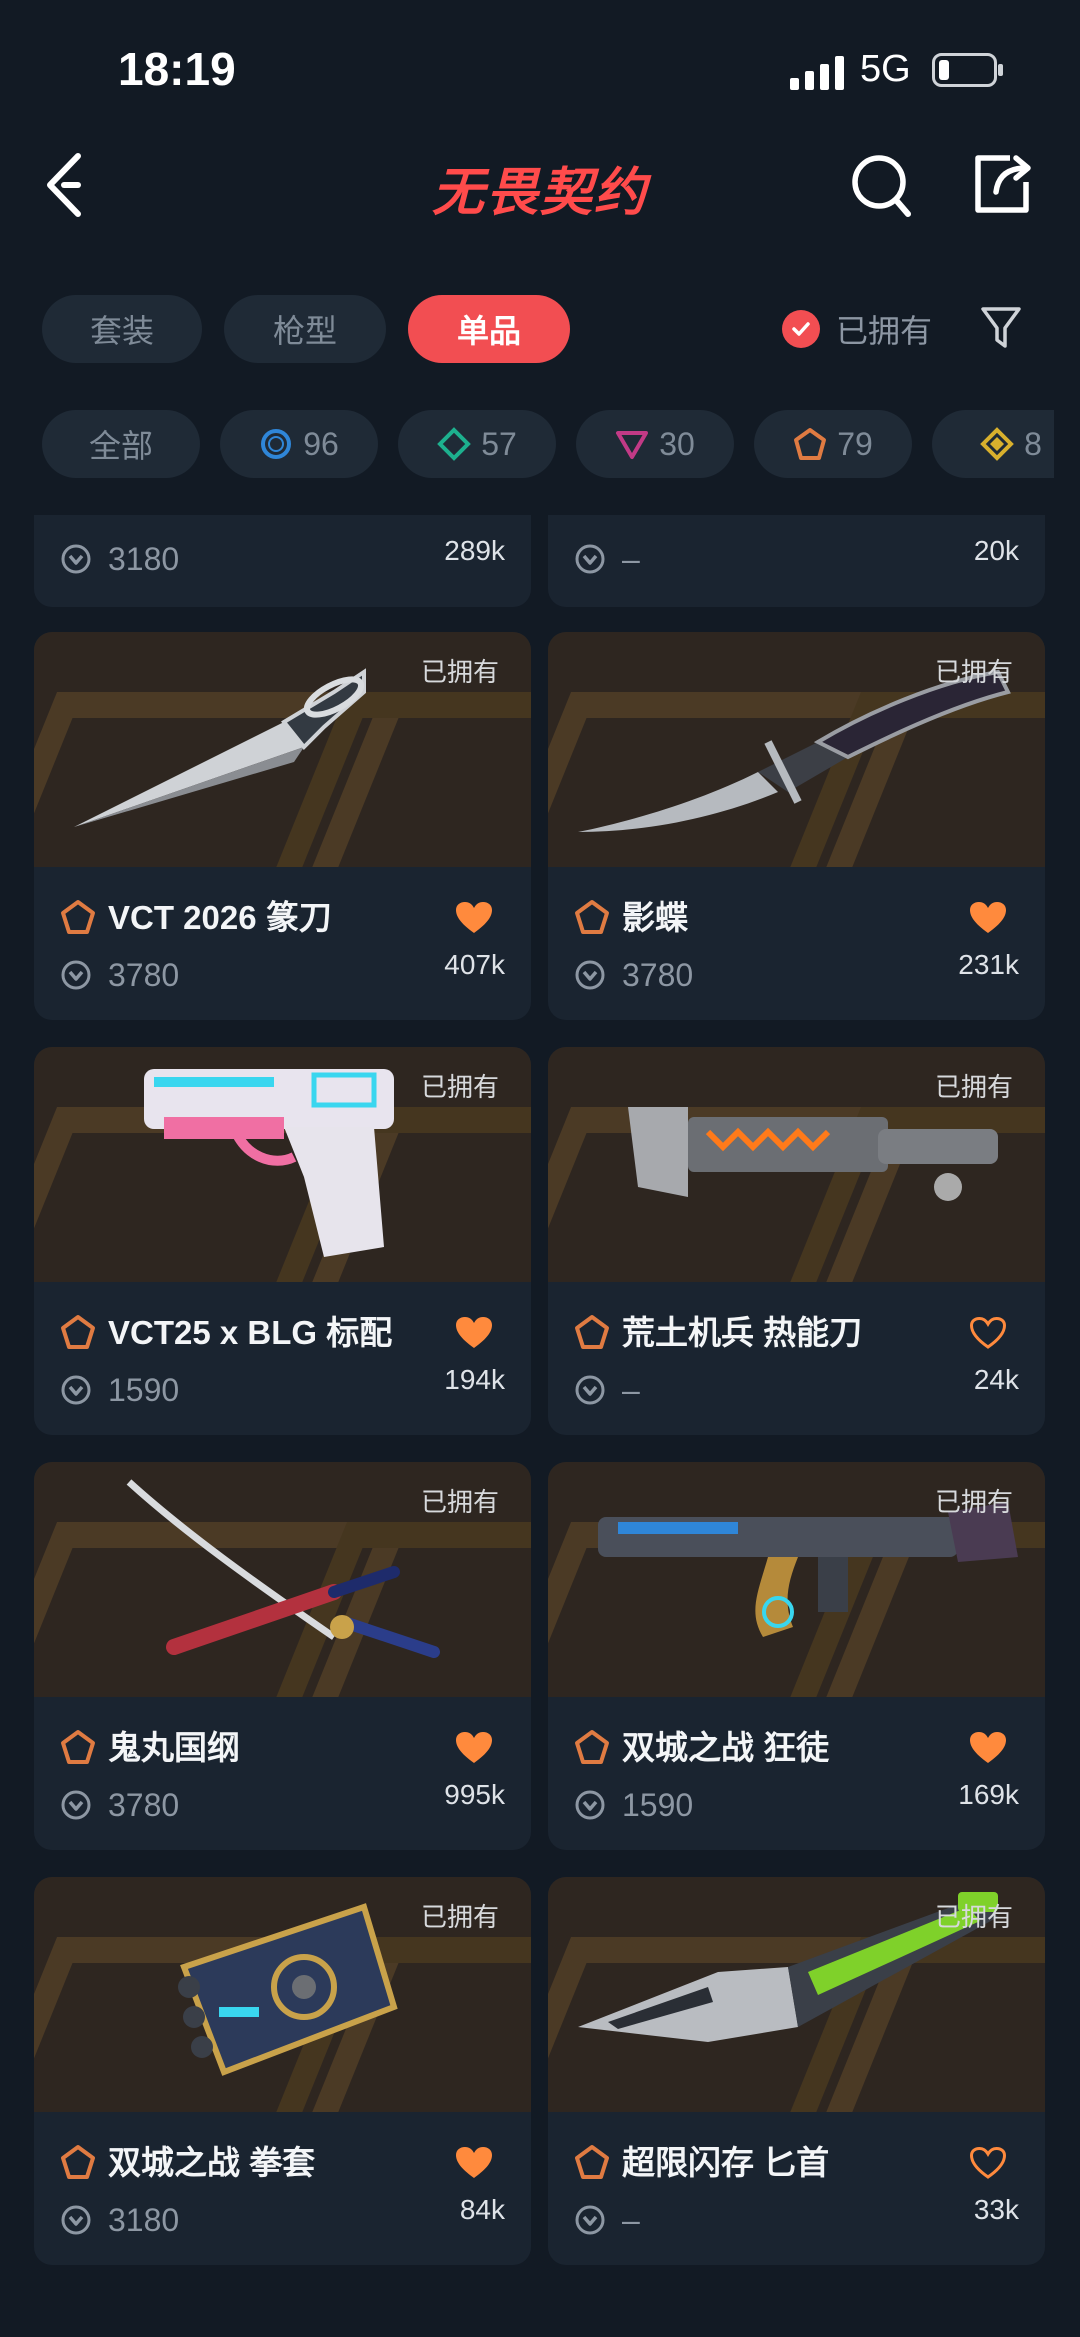  Describe the element at coordinates (996, 1379) in the screenshot. I see `like-count: 24k` at that location.